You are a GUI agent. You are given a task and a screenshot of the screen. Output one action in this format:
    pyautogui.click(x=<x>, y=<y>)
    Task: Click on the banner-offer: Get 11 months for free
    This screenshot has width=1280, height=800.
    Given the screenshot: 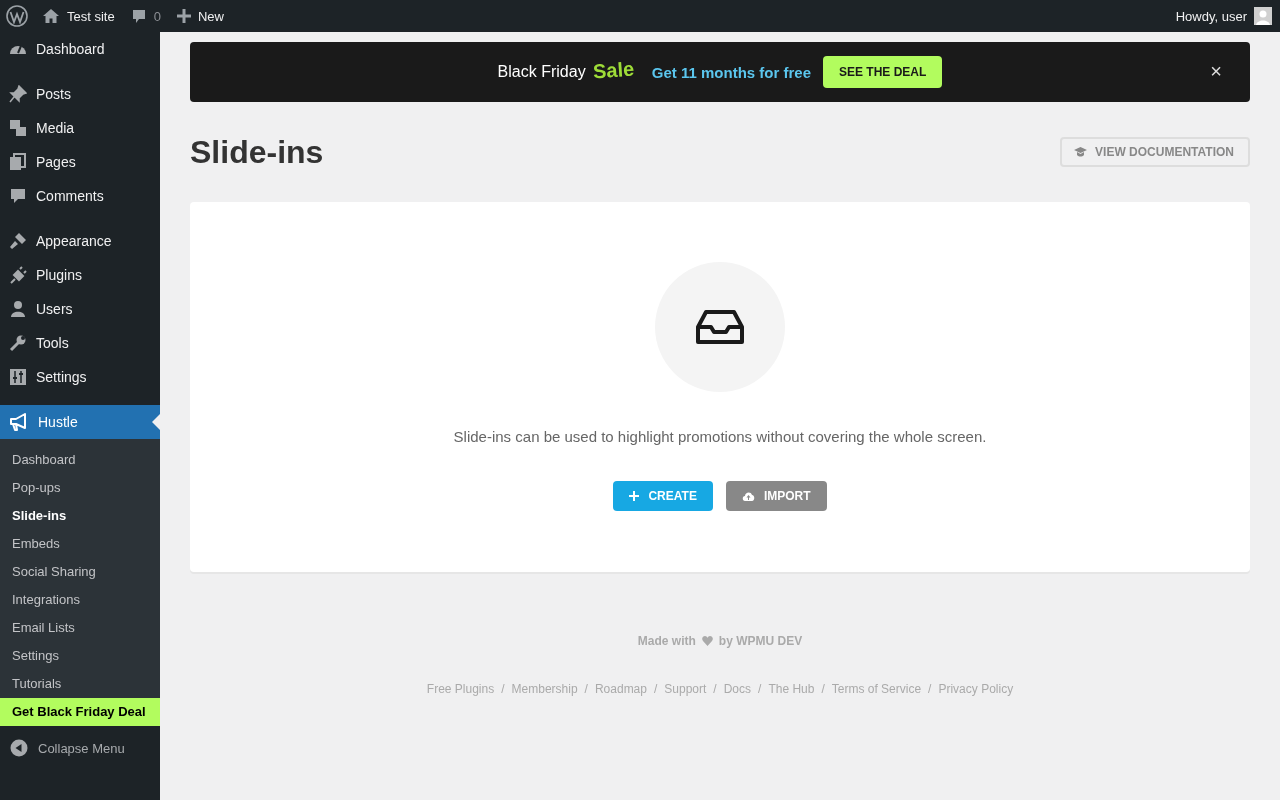 What is the action you would take?
    pyautogui.click(x=731, y=72)
    